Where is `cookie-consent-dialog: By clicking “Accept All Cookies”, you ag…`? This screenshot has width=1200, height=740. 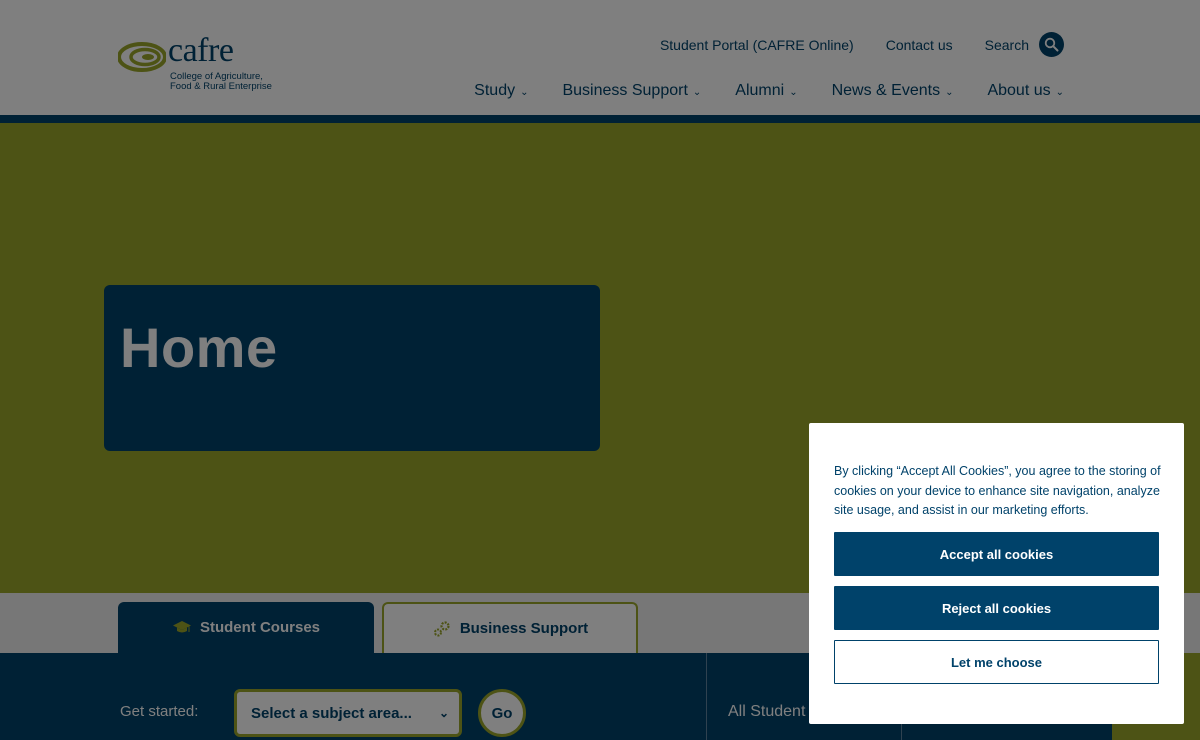 cookie-consent-dialog: By clicking “Accept All Cookies”, you ag… is located at coordinates (996, 573).